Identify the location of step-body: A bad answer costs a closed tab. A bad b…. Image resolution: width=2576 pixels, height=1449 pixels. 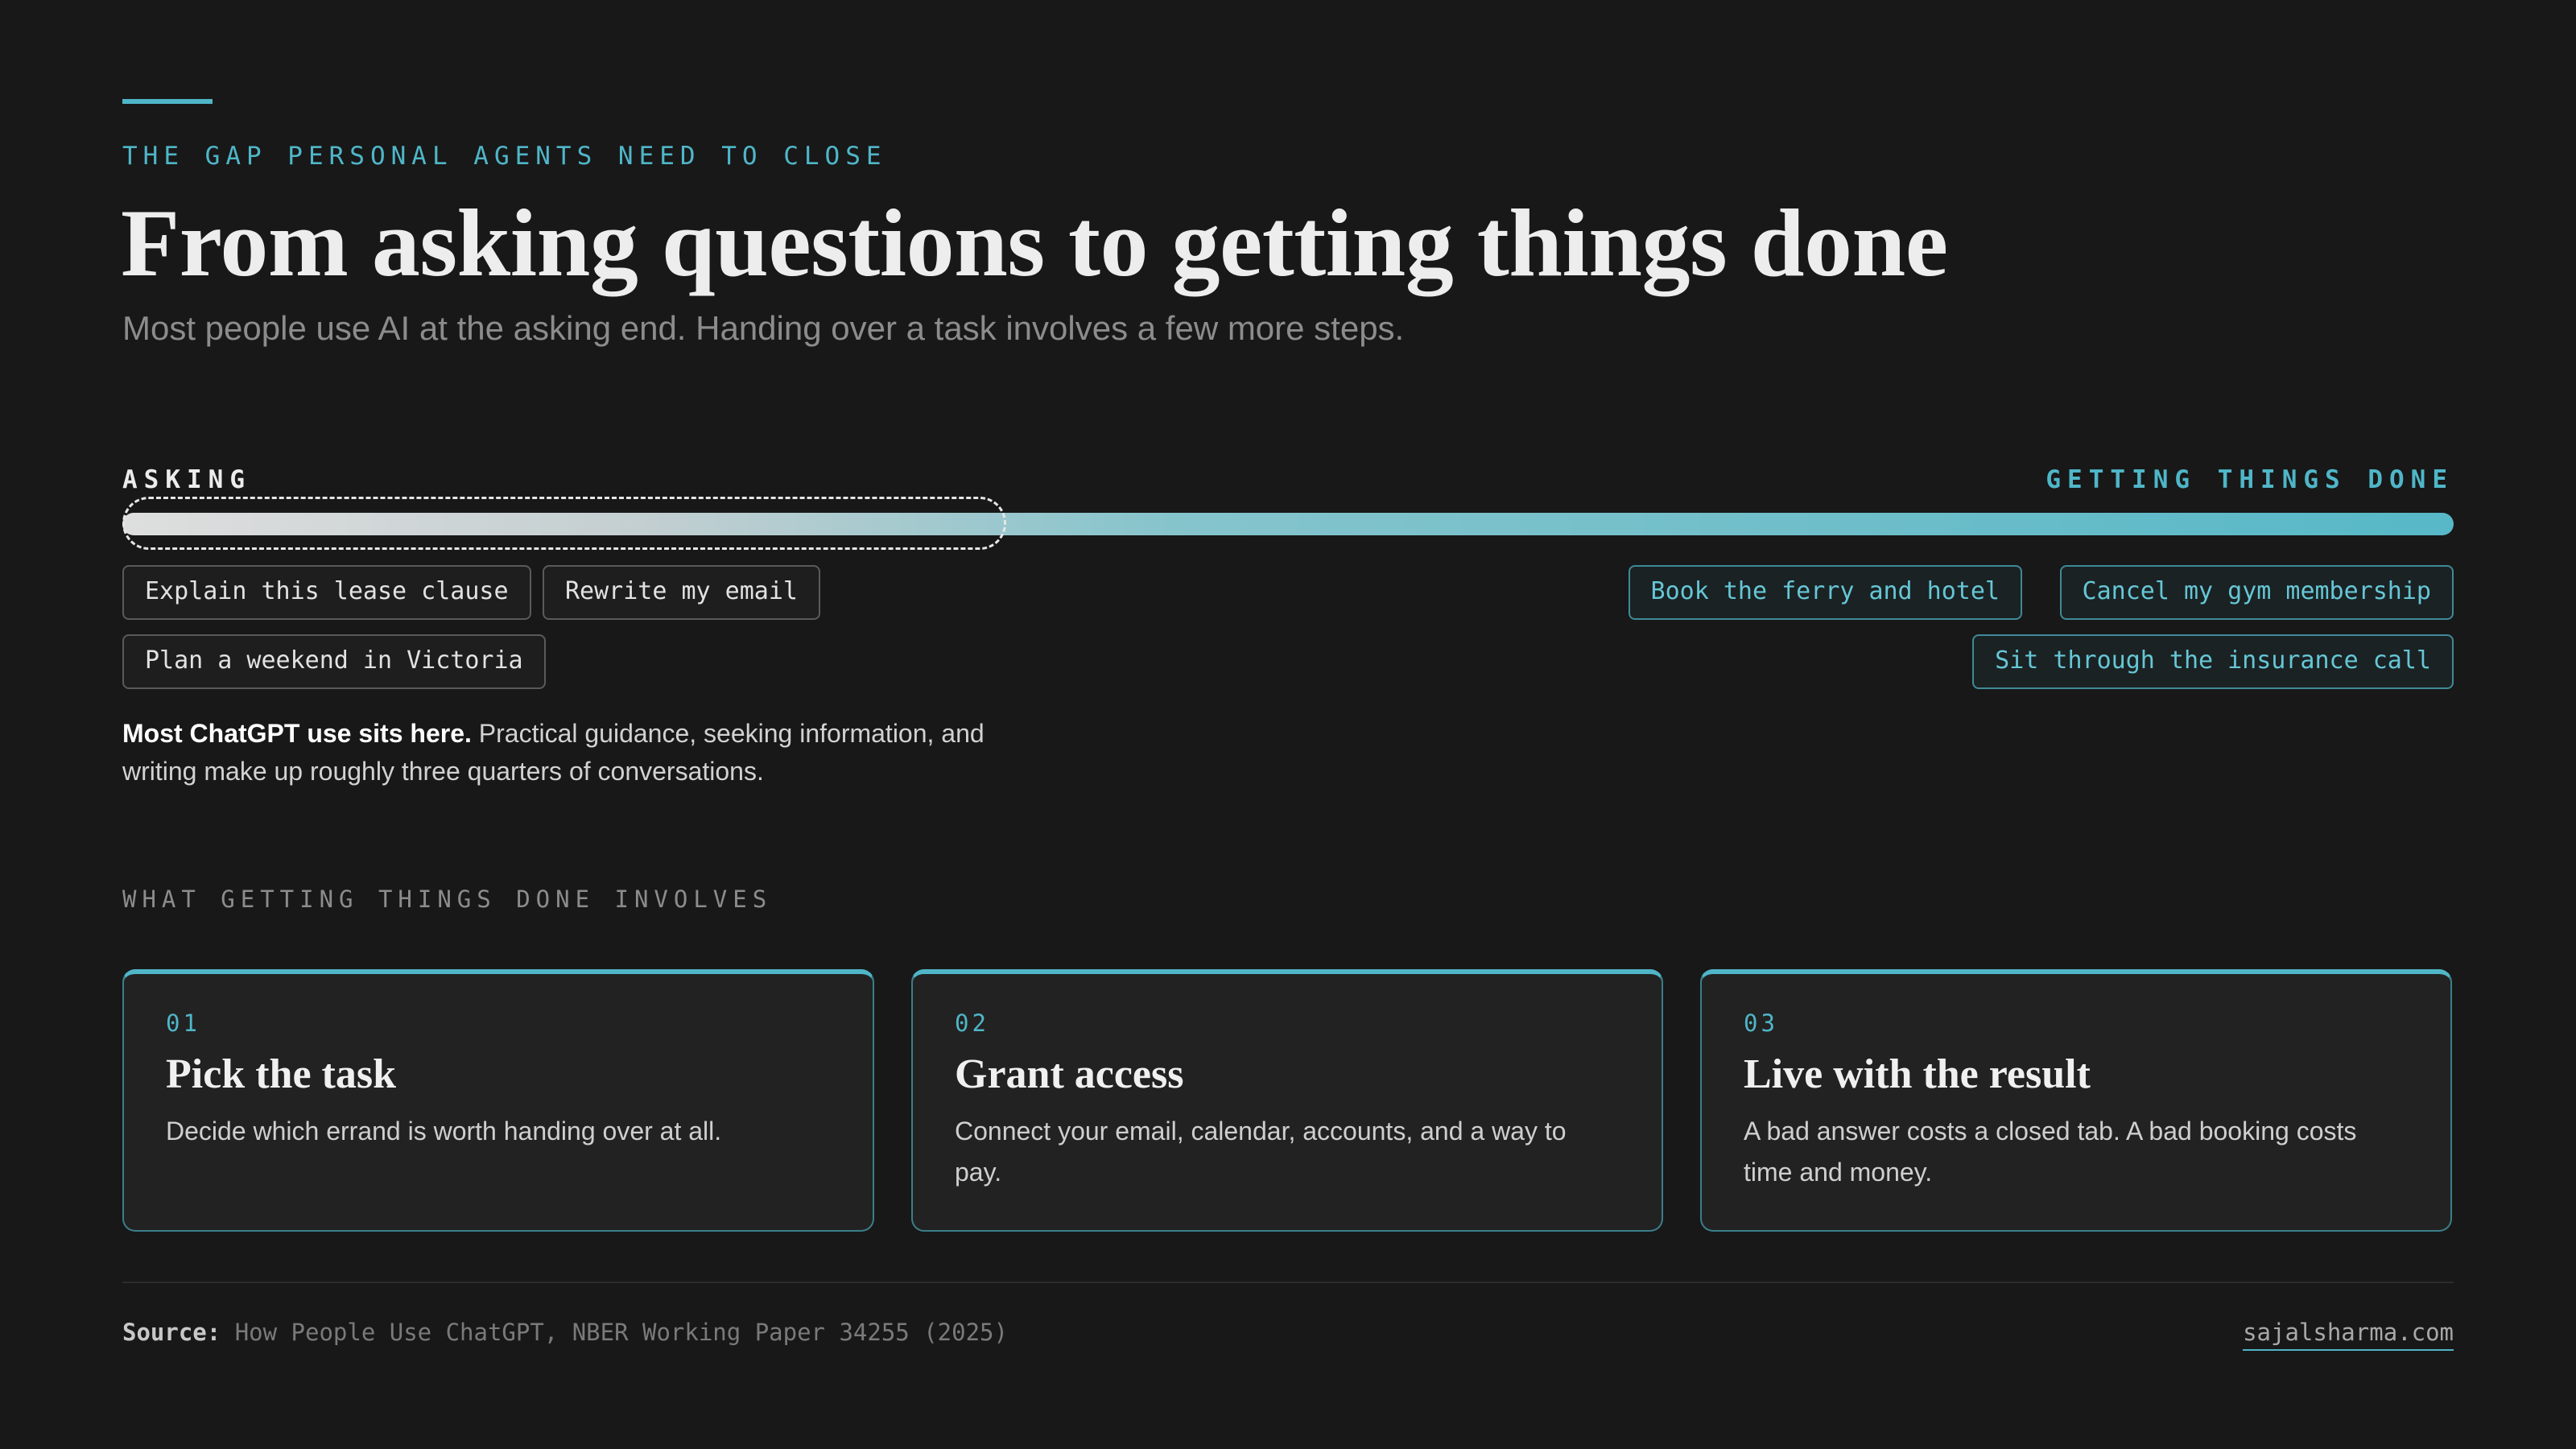
(2050, 1152).